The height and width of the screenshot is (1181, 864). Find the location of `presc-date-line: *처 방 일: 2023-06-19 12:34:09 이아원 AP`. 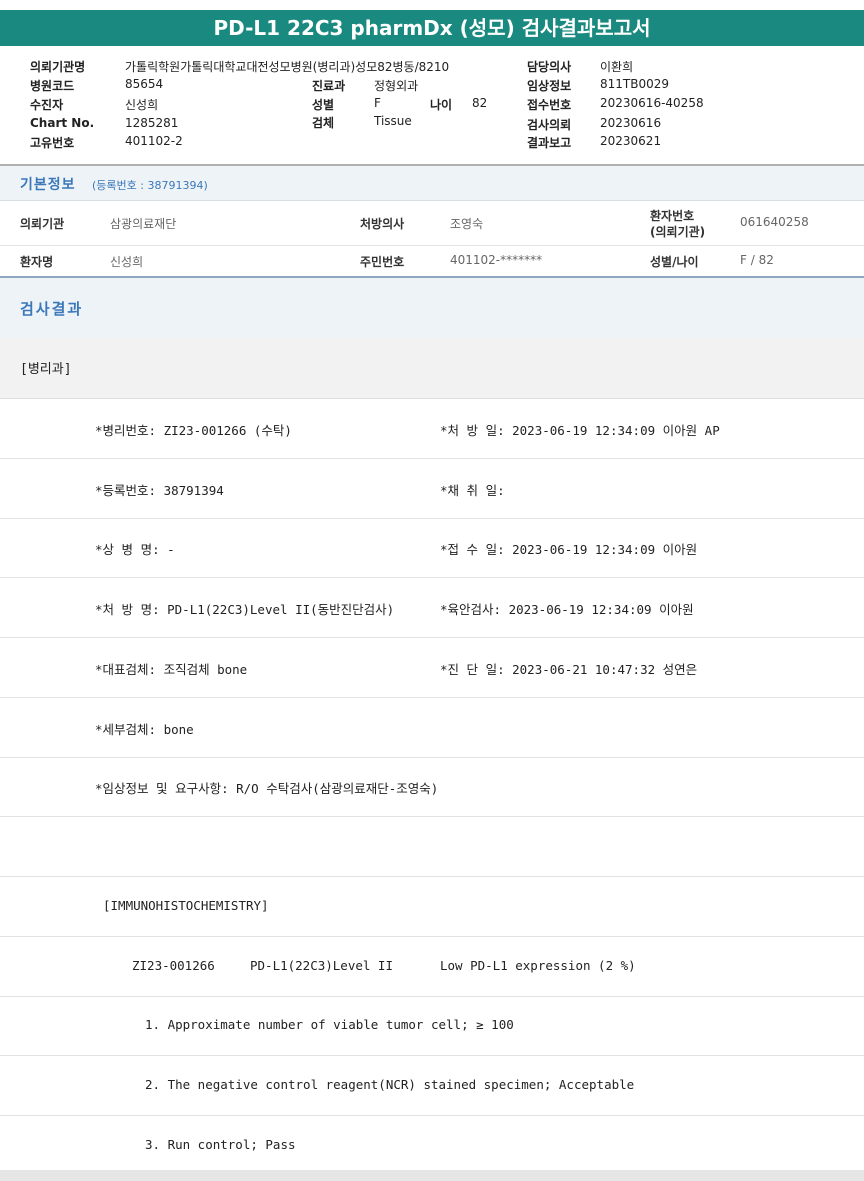

presc-date-line: *처 방 일: 2023-06-19 12:34:09 이아원 AP is located at coordinates (580, 430).